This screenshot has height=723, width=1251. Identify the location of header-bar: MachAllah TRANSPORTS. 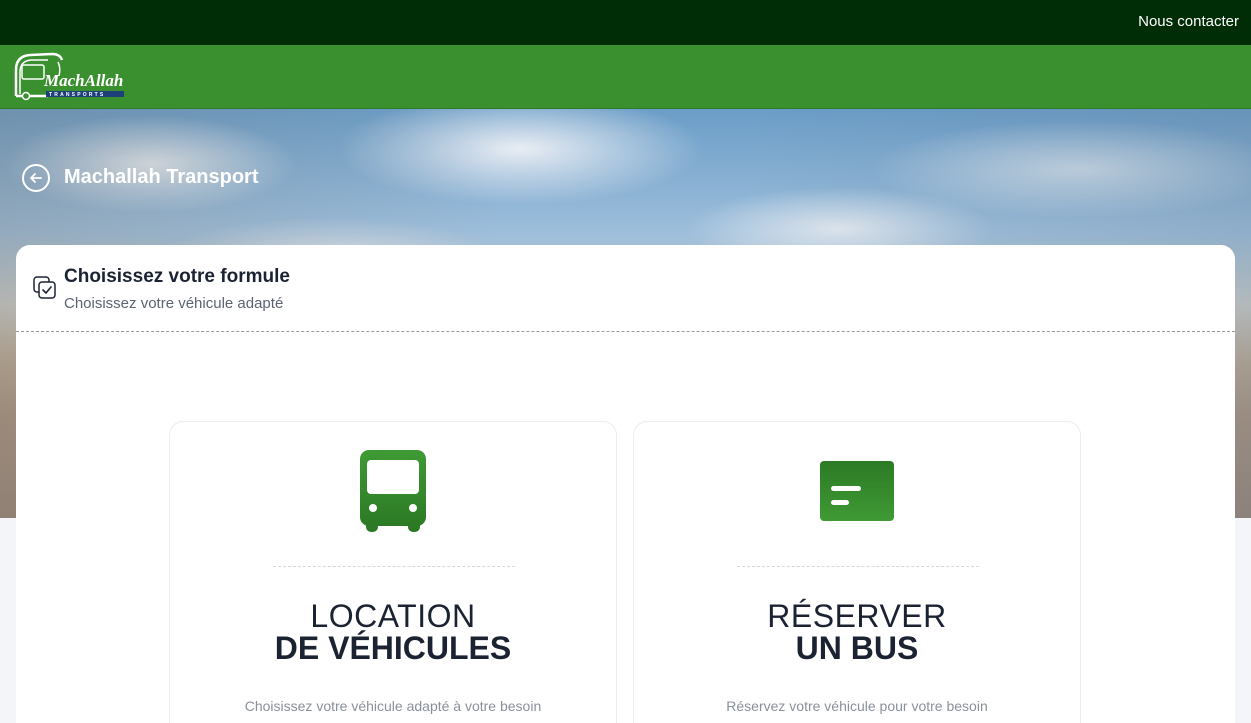
(625, 77).